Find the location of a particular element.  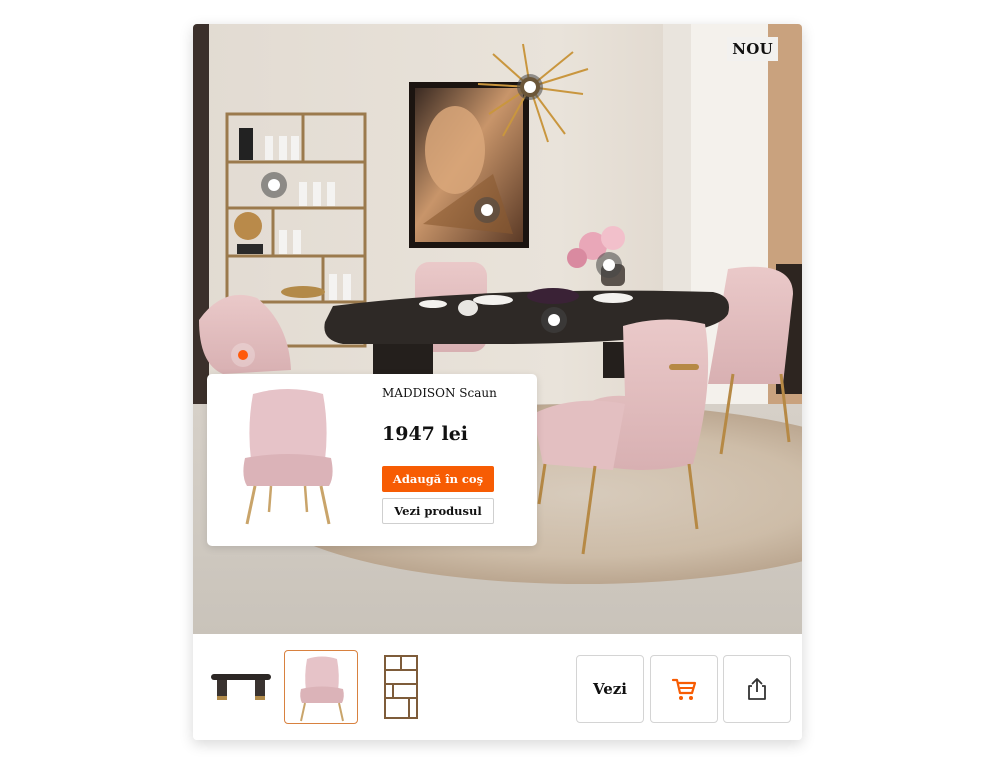

share-button is located at coordinates (757, 689).